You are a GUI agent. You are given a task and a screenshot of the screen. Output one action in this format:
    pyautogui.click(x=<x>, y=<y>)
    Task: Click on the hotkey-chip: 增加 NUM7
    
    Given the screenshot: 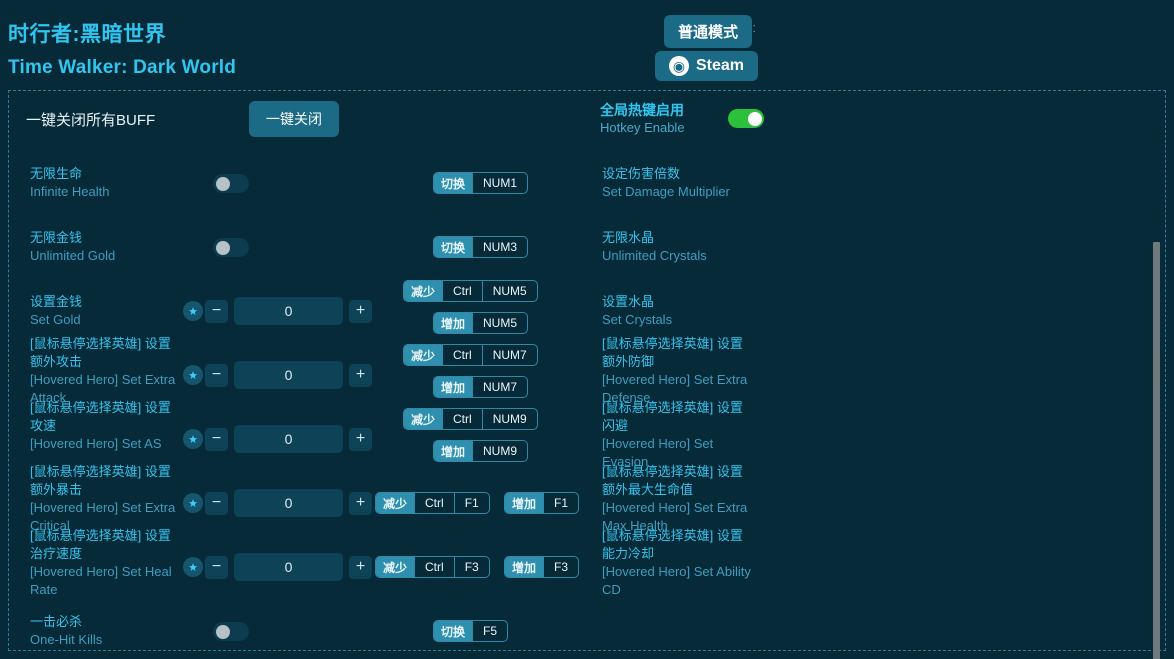 What is the action you would take?
    pyautogui.click(x=481, y=387)
    